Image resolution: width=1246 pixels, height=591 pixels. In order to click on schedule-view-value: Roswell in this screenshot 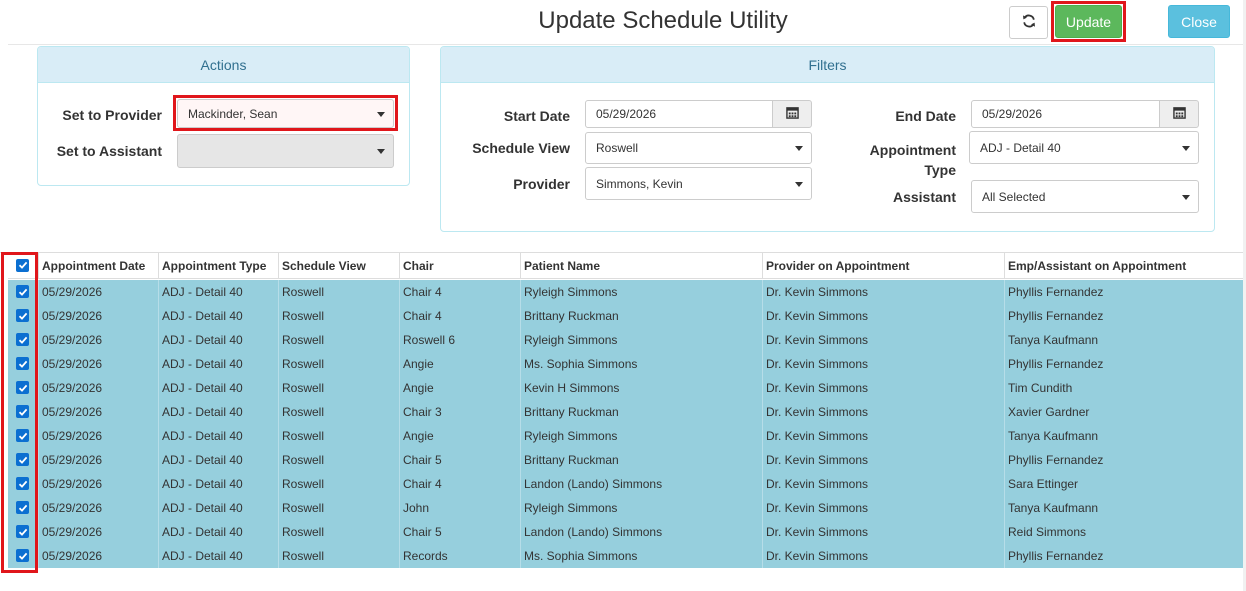, I will do `click(617, 148)`.